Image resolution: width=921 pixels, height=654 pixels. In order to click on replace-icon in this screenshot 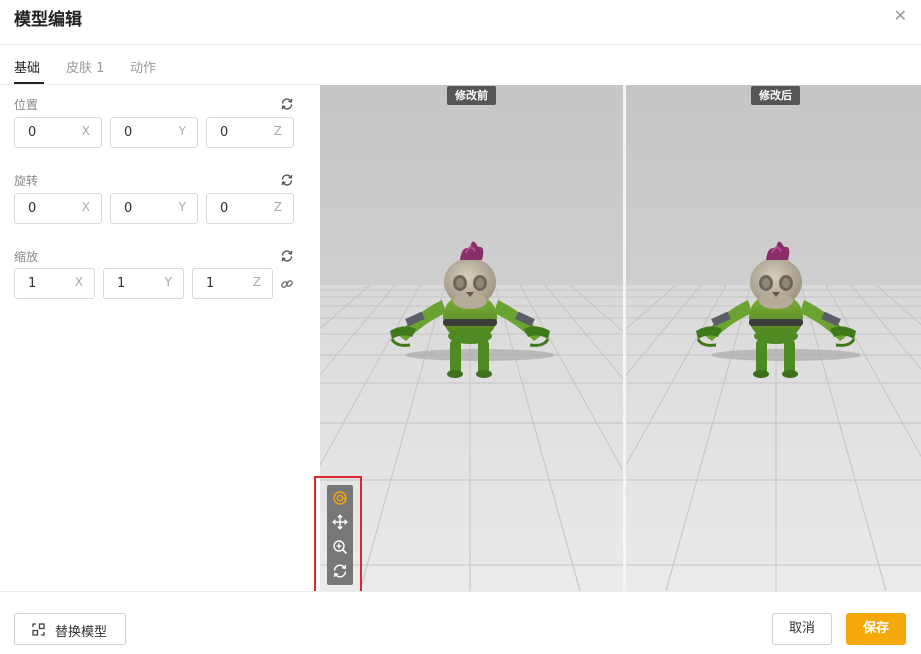, I will do `click(38, 629)`.